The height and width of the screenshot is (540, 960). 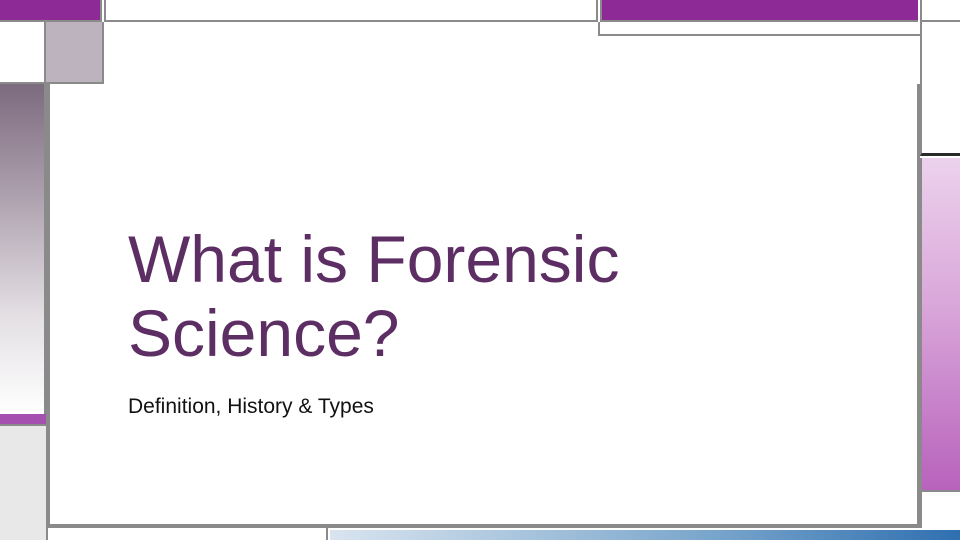 What do you see at coordinates (51, 11) in the screenshot?
I see `top-left-purple-block` at bounding box center [51, 11].